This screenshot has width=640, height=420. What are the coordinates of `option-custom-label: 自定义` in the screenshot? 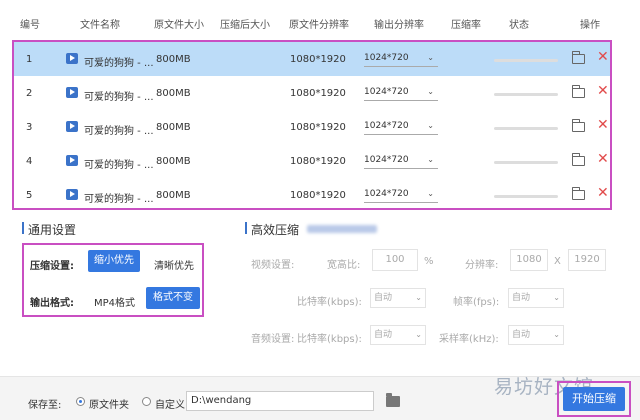 It's located at (170, 405).